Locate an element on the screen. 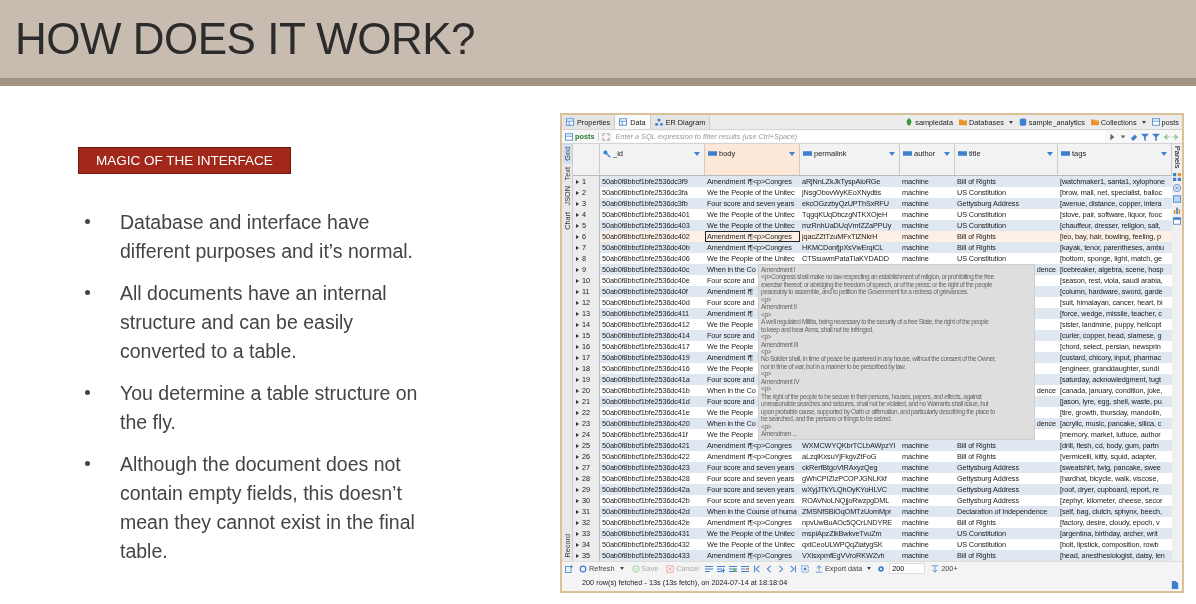 This screenshot has width=1196, height=604. slide-title: HOW DOES IT WORK? is located at coordinates (245, 39).